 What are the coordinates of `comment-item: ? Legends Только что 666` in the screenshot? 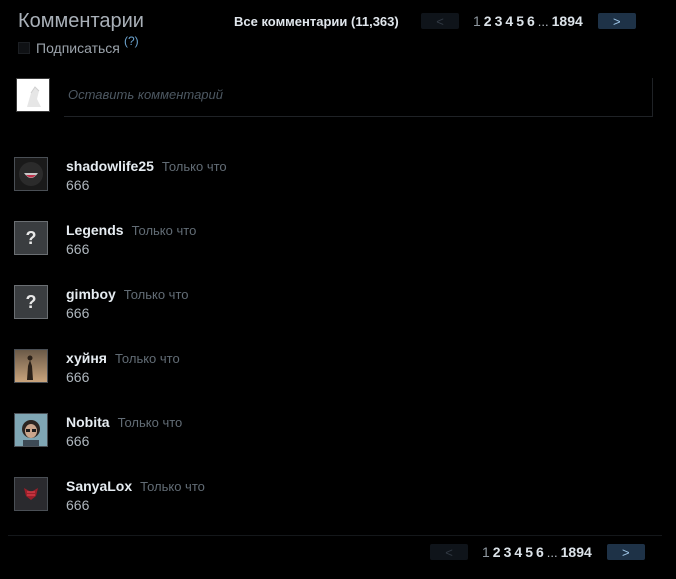 It's located at (334, 241).